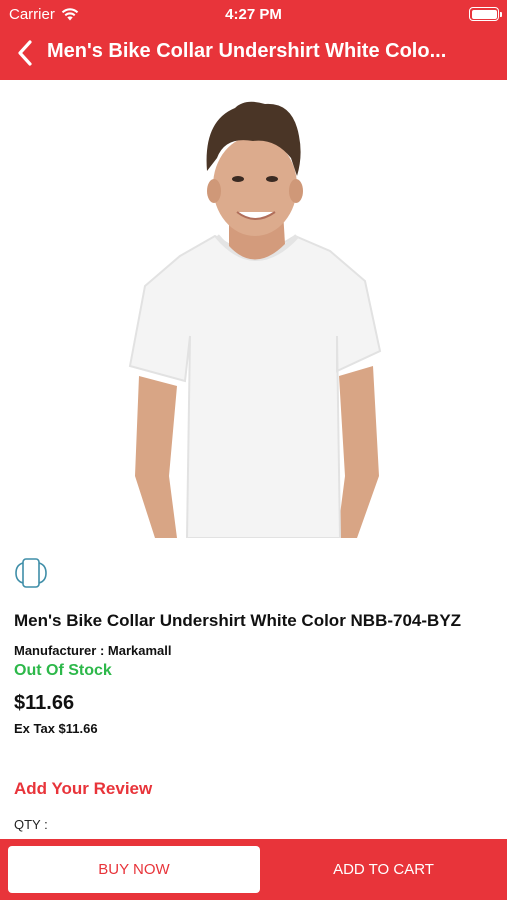 The height and width of the screenshot is (900, 507). I want to click on back-button, so click(25, 53).